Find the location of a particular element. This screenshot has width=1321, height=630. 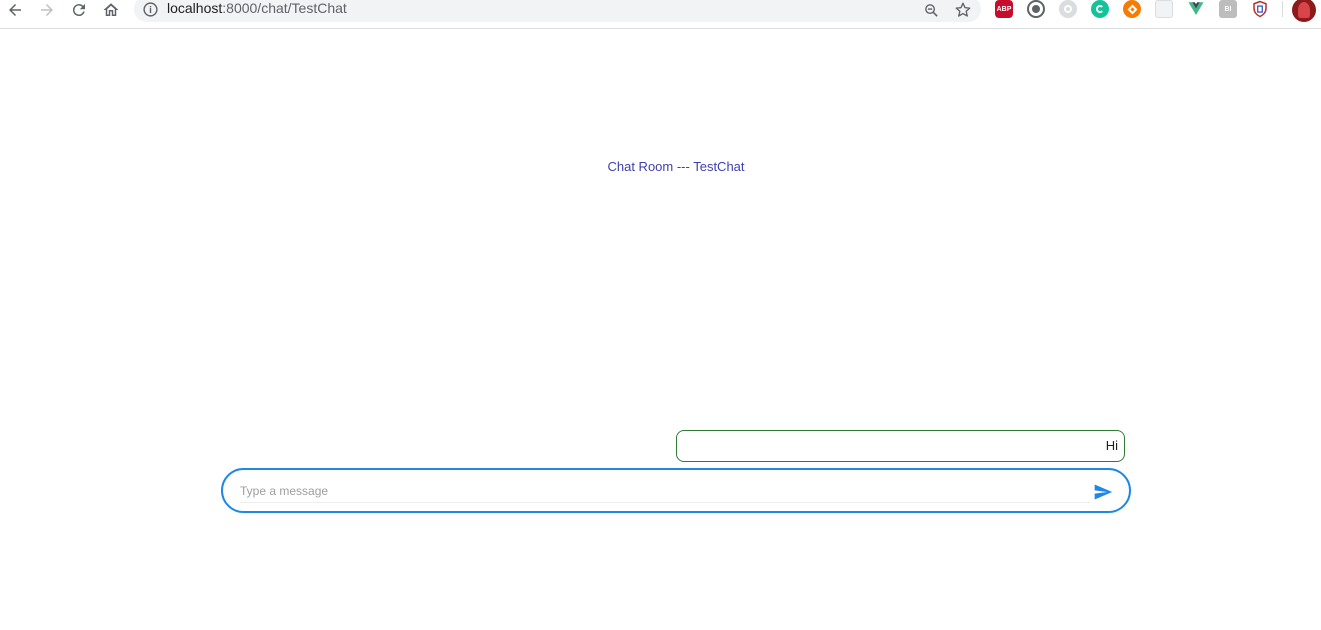

shield-extension-icon is located at coordinates (1260, 9).